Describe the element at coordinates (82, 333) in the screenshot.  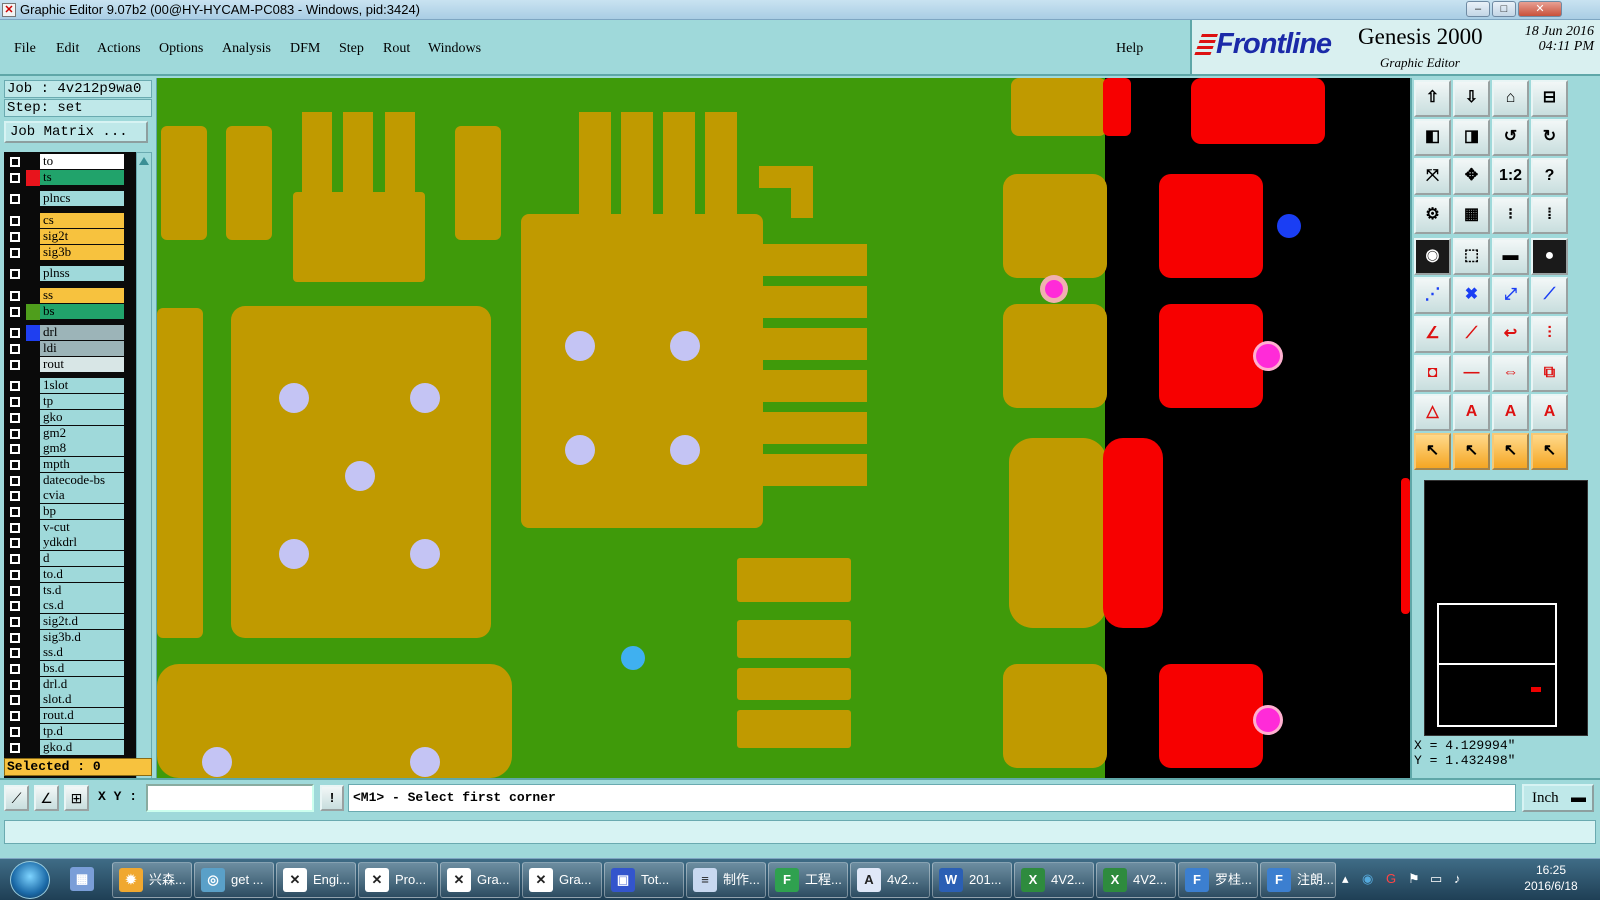
I see `layer-name: drl` at that location.